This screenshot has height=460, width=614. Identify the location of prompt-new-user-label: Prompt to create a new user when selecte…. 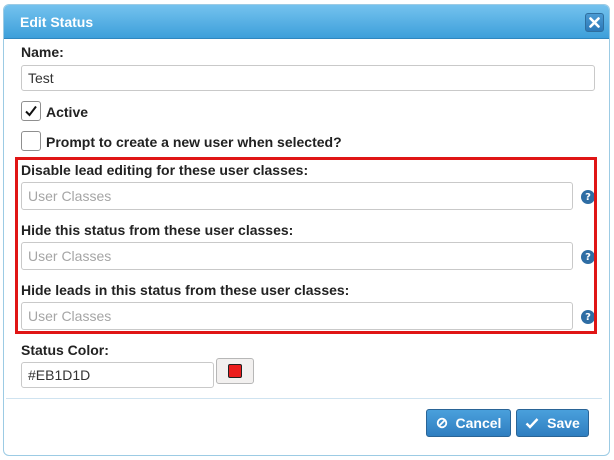
(194, 142).